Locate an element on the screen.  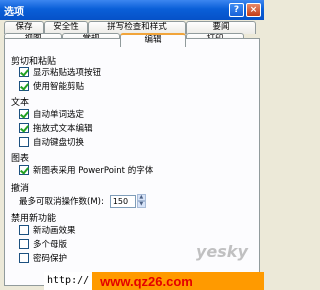
checkbox-multiple-masters is located at coordinates (24, 244).